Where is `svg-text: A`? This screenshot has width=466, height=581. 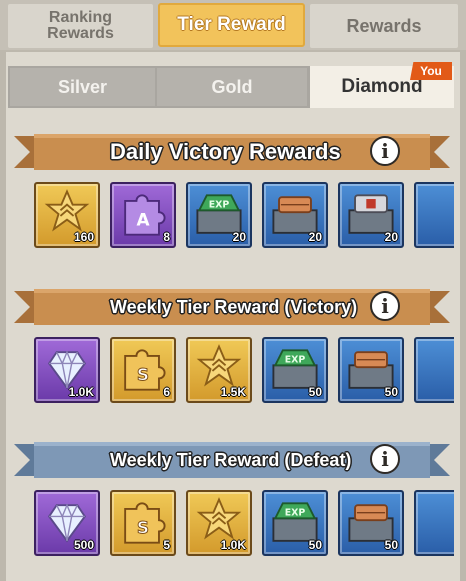
svg-text: A is located at coordinates (142, 219).